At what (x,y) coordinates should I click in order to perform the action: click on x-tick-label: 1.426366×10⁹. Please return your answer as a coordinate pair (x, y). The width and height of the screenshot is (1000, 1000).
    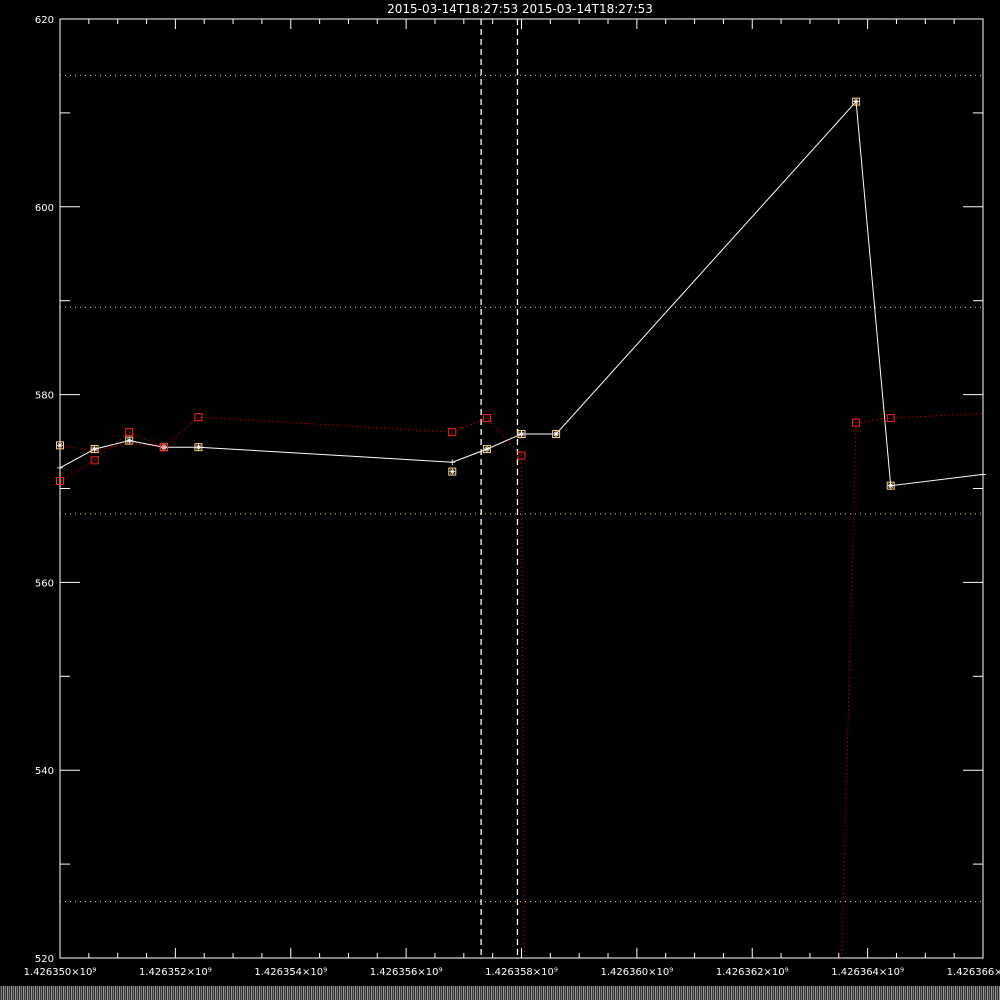
    Looking at the image, I should click on (973, 972).